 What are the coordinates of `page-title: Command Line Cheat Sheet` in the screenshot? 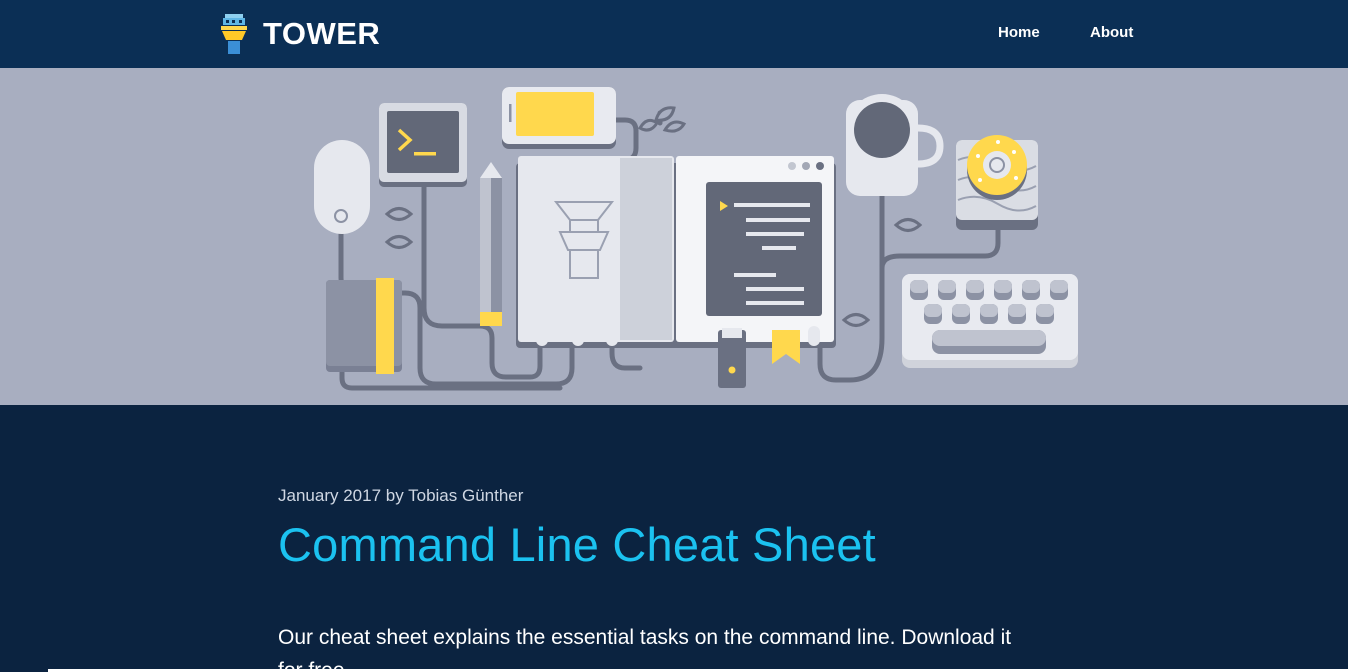 It's located at (577, 544).